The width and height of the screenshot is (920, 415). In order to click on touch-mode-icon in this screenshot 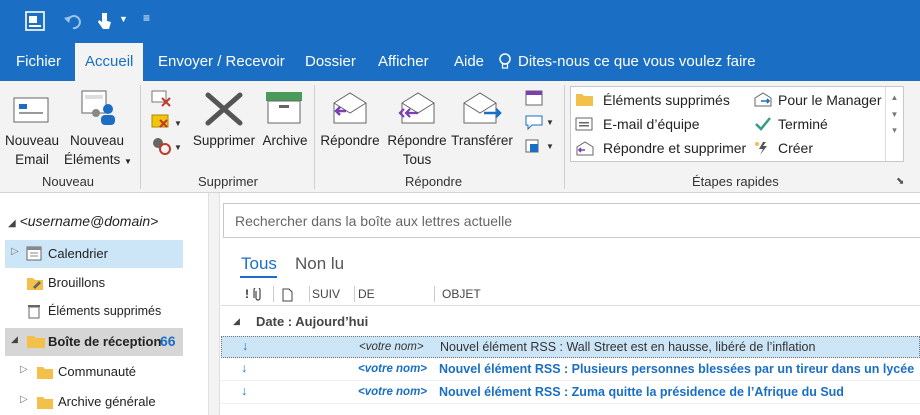, I will do `click(104, 21)`.